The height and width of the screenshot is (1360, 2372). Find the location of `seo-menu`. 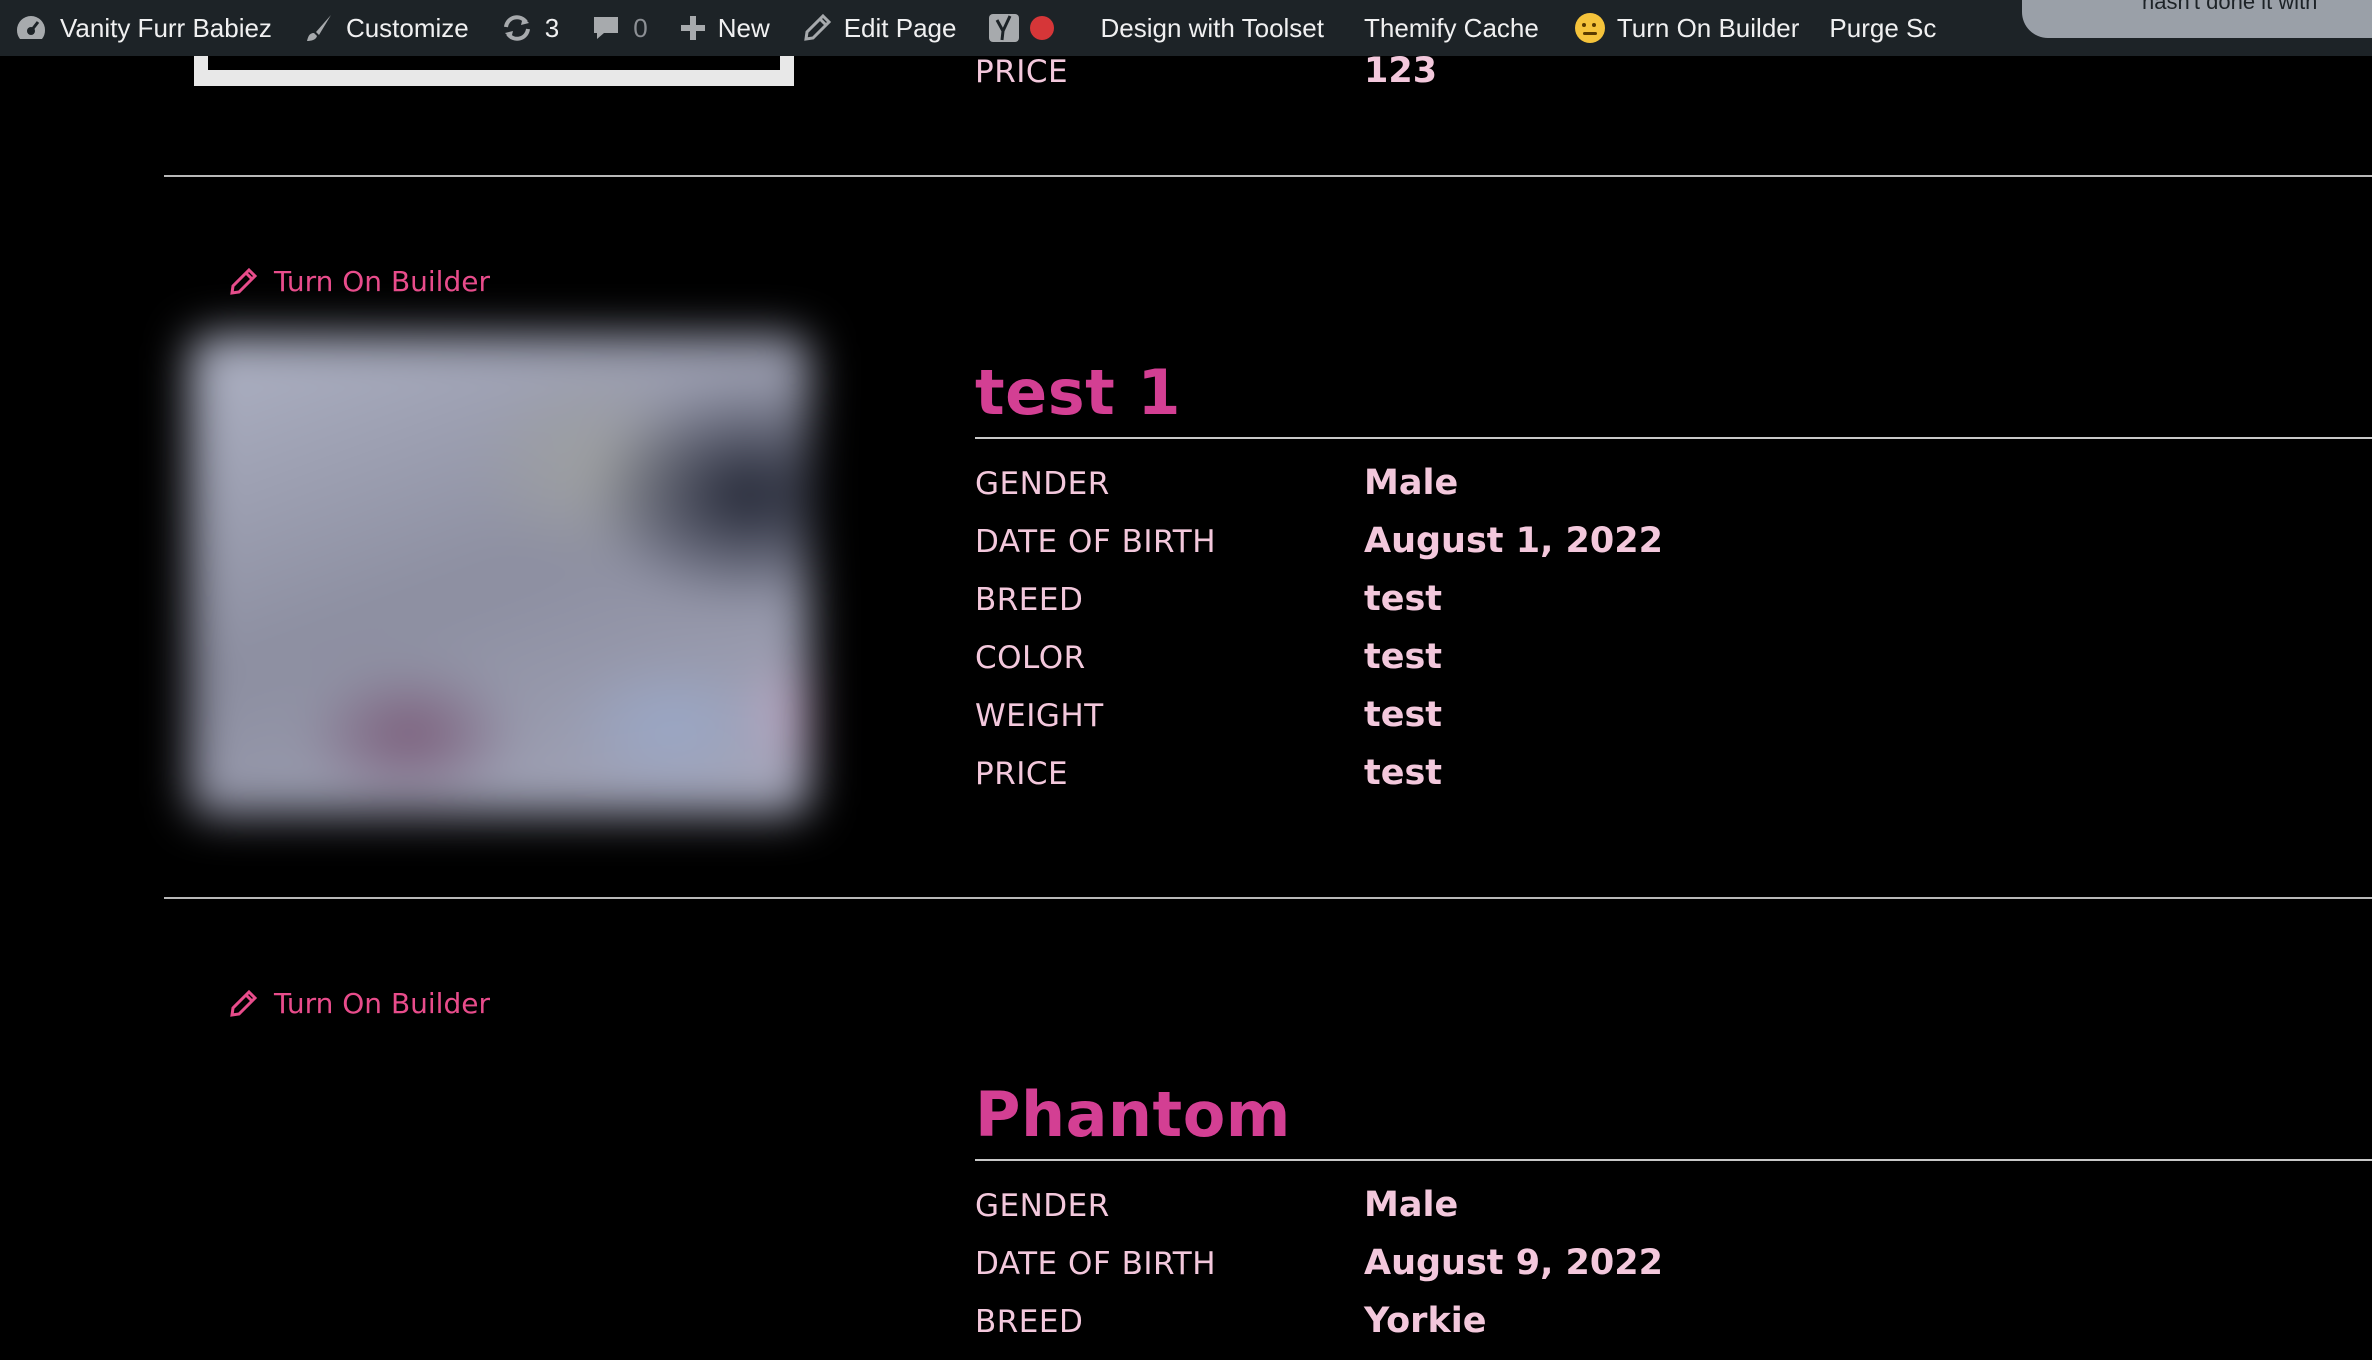

seo-menu is located at coordinates (999, 28).